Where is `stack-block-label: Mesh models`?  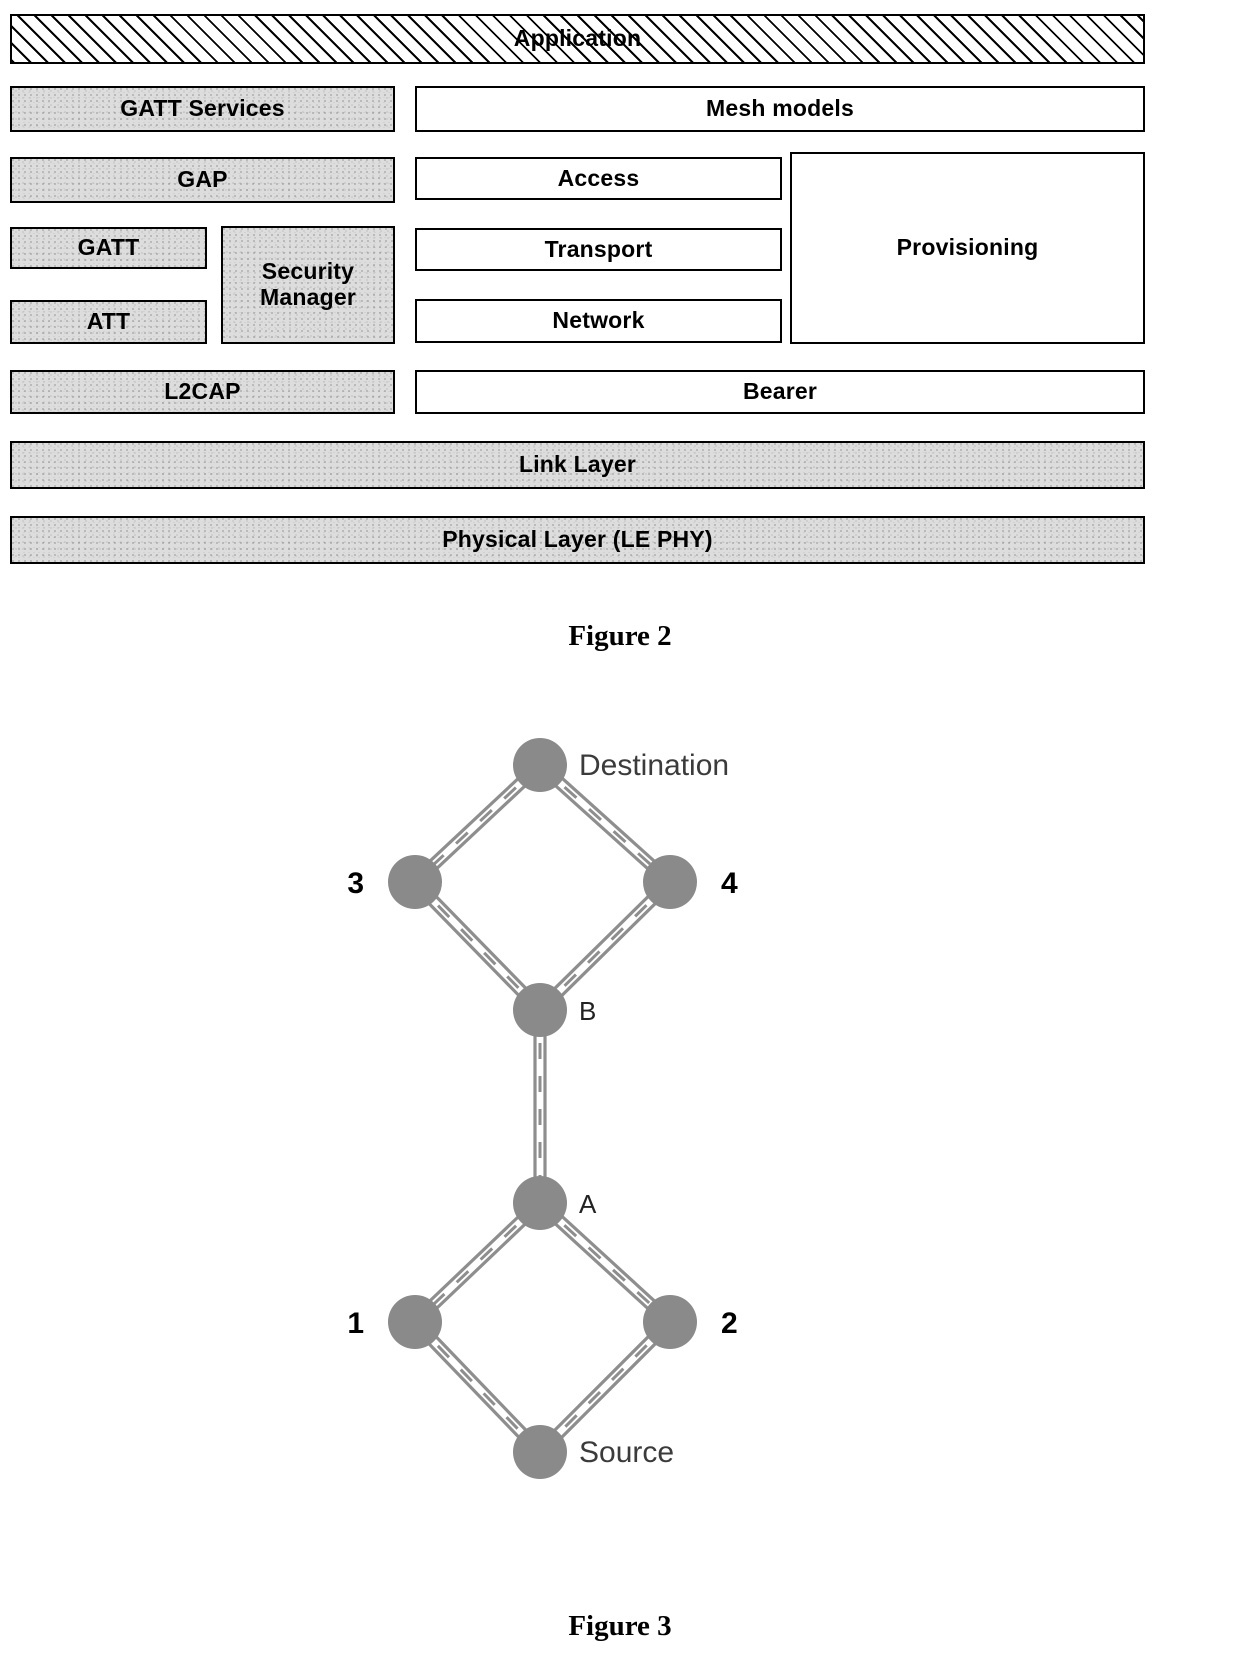 stack-block-label: Mesh models is located at coordinates (780, 108).